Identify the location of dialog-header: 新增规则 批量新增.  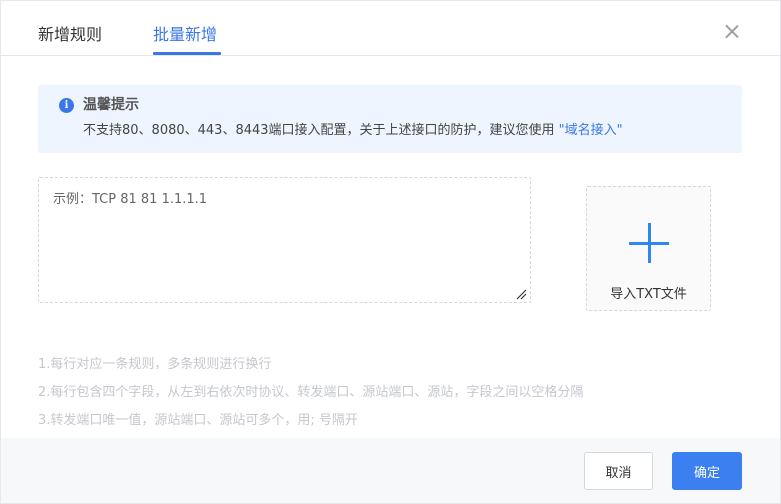
(390, 28).